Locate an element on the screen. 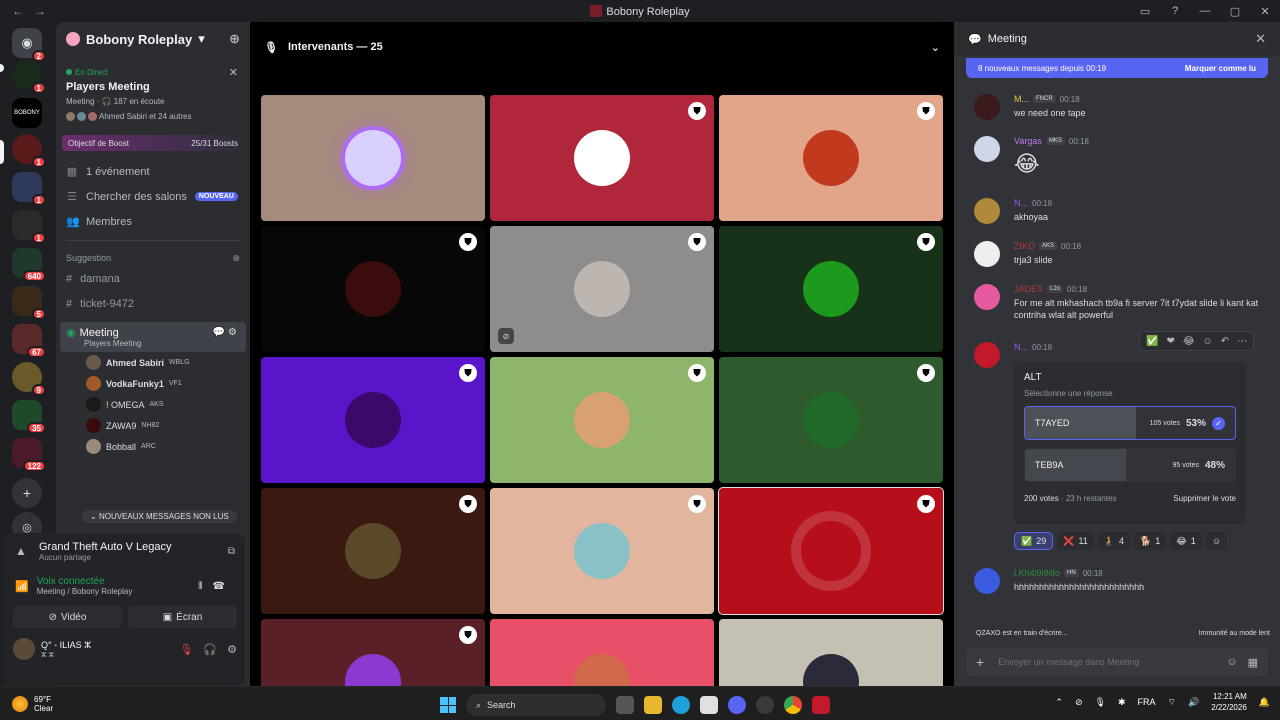 This screenshot has height=720, width=1280. author-name: JADEX is located at coordinates (1028, 289).